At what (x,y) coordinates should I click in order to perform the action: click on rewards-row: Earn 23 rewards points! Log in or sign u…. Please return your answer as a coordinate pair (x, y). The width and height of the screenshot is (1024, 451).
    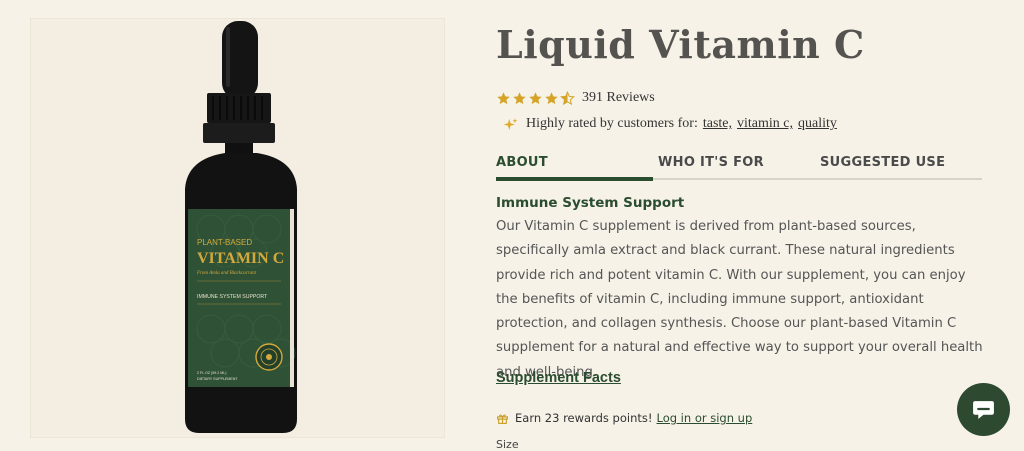
    Looking at the image, I should click on (624, 418).